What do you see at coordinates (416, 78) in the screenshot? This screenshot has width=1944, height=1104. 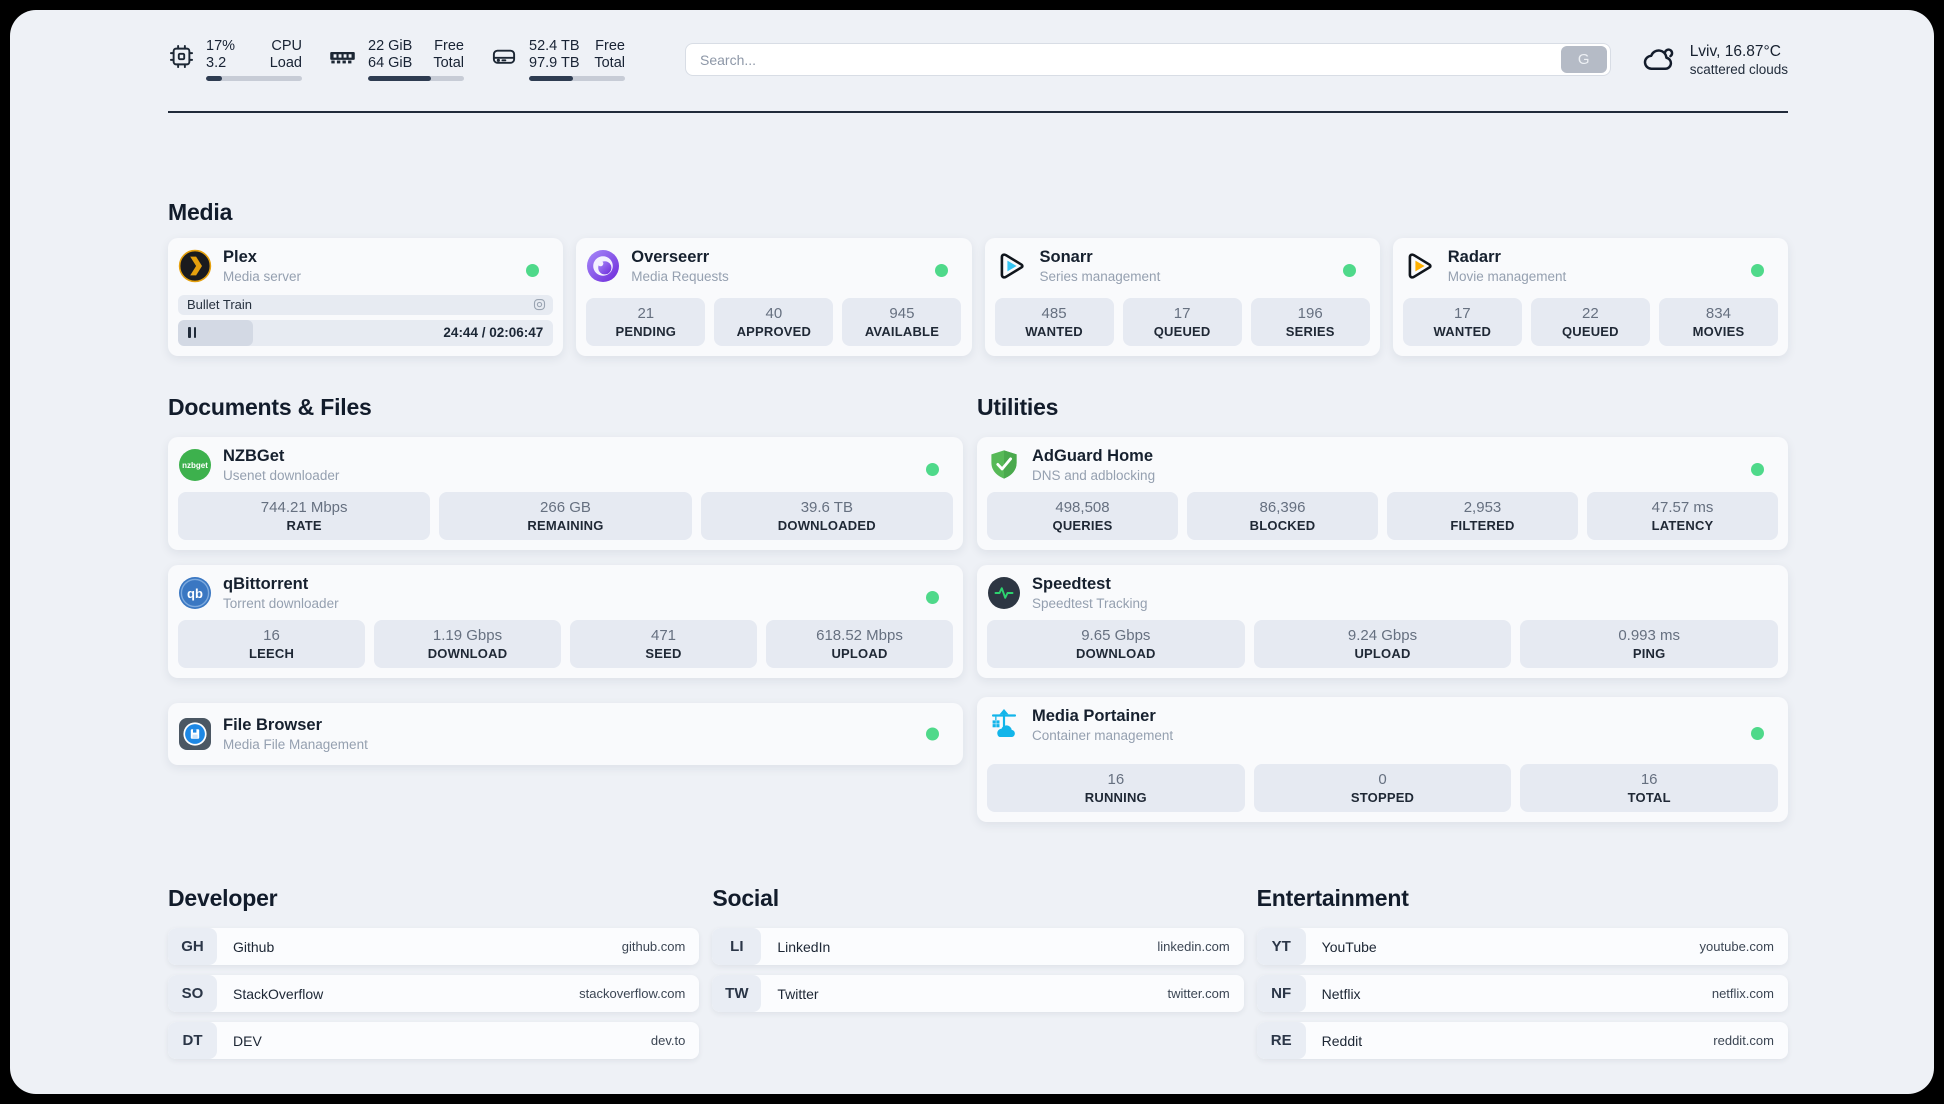 I see `ram-progress-bar` at bounding box center [416, 78].